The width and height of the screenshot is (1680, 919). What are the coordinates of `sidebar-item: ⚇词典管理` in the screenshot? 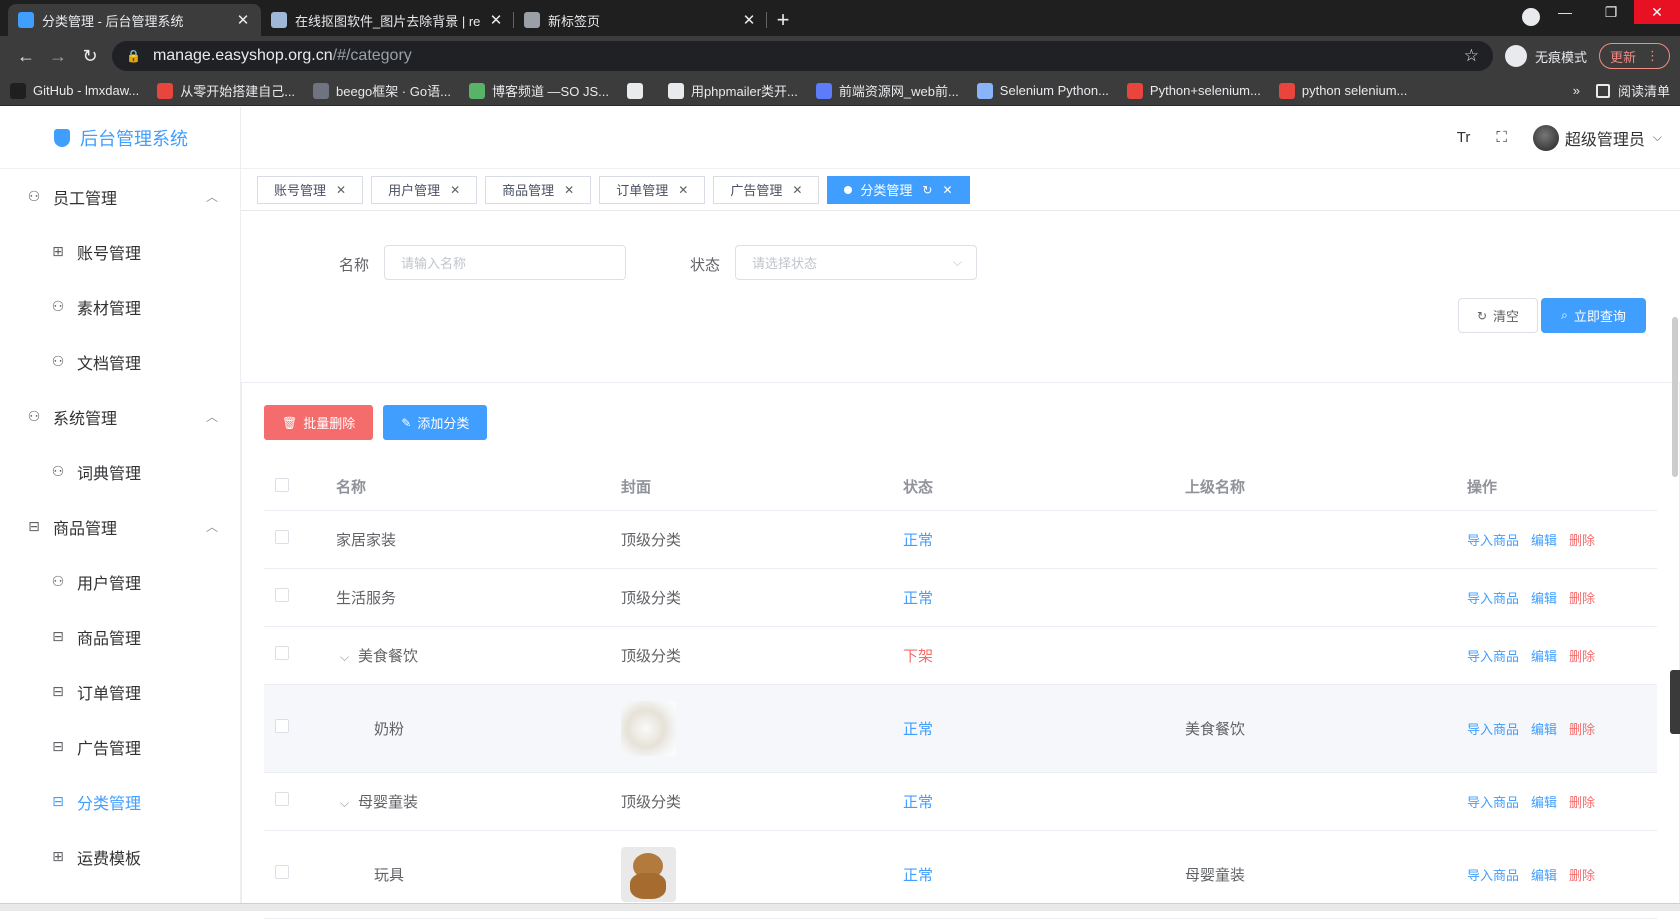 It's located at (120, 471).